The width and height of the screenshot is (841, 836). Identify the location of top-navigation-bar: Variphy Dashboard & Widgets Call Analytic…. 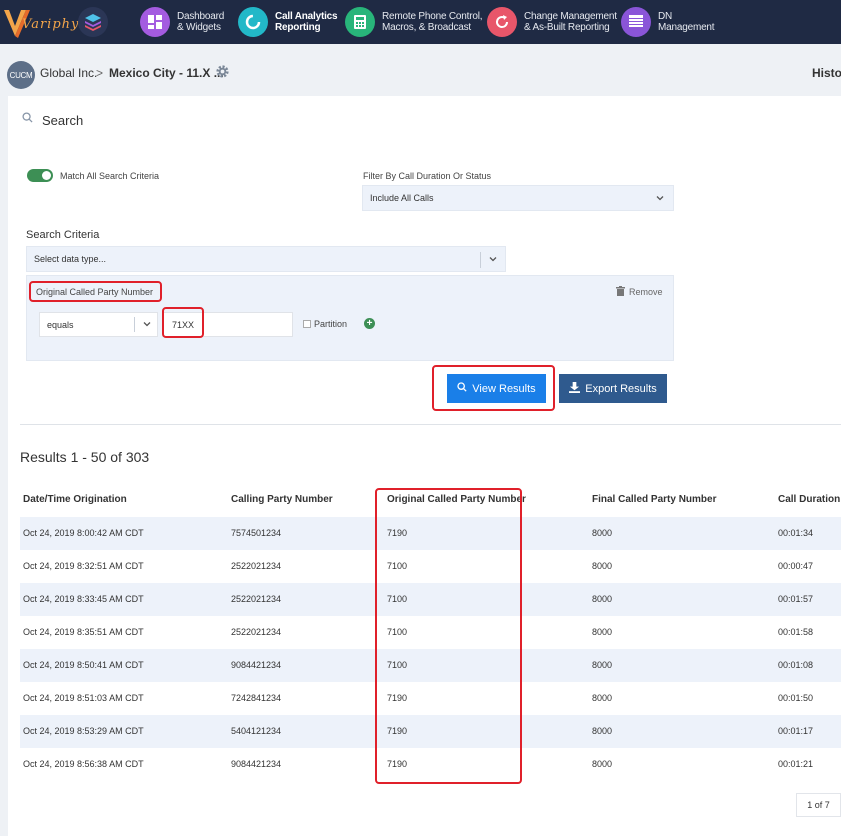
(420, 22).